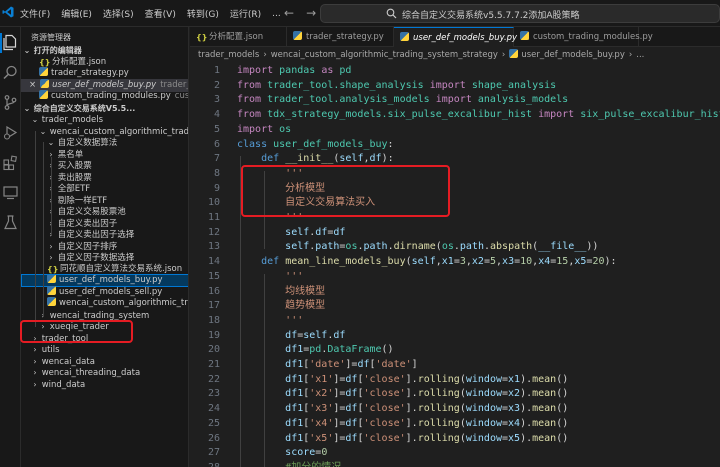 The height and width of the screenshot is (467, 720). Describe the element at coordinates (213, 423) in the screenshot. I see `line-number: 25` at that location.